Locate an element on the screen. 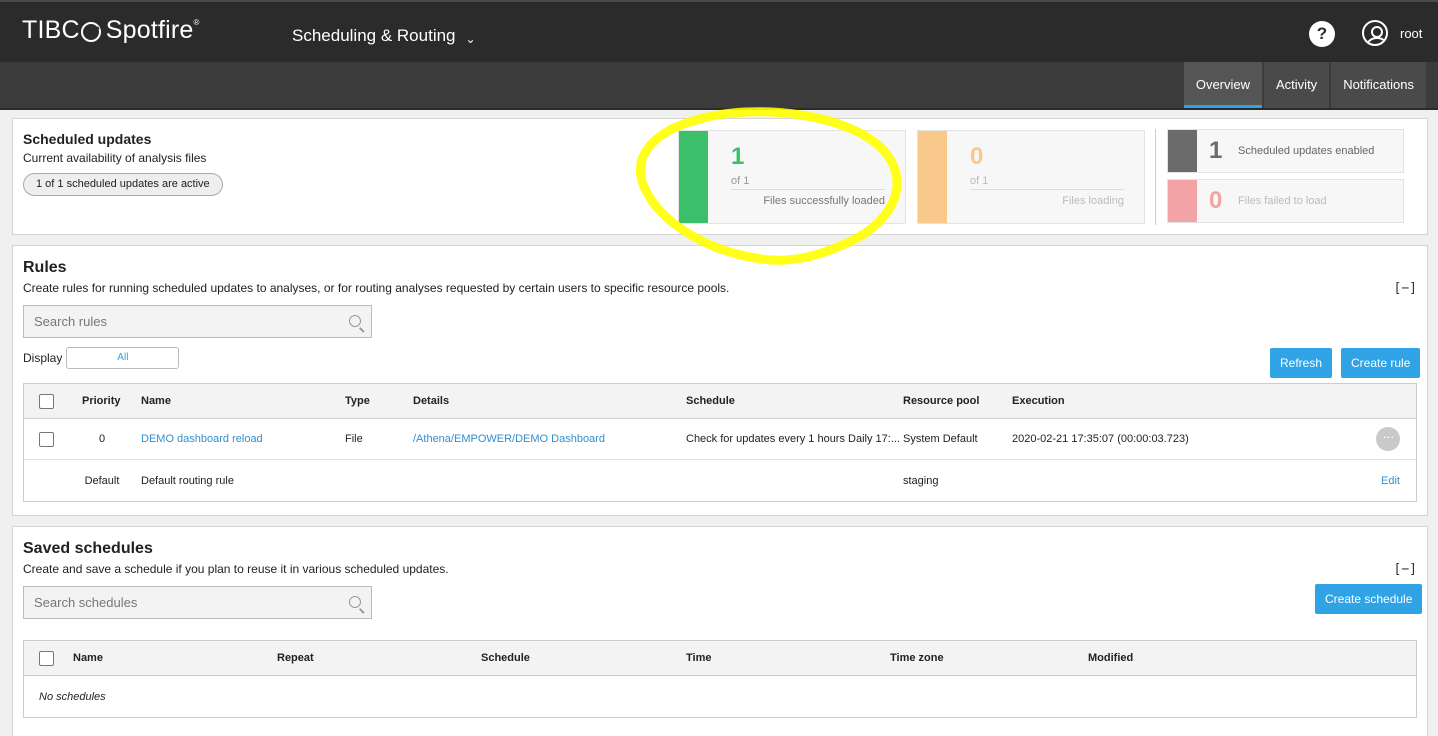  app-title: Scheduling & Routing is located at coordinates (374, 35).